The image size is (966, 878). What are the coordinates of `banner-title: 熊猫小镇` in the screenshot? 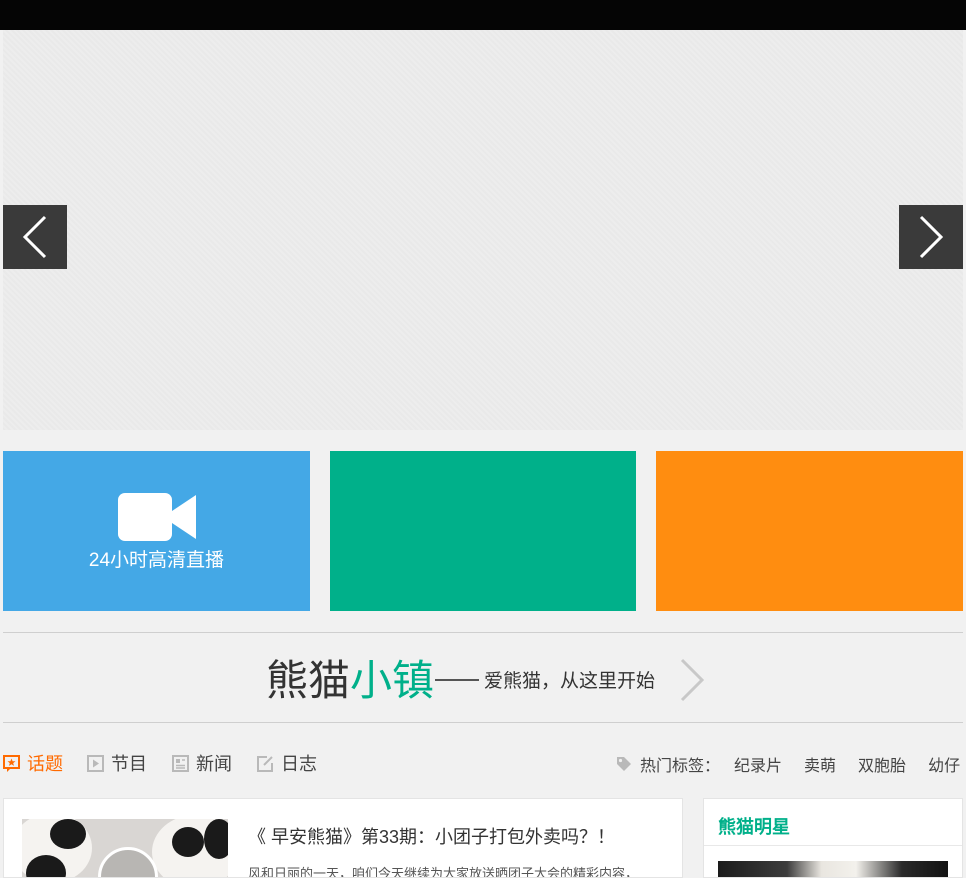 It's located at (350, 681).